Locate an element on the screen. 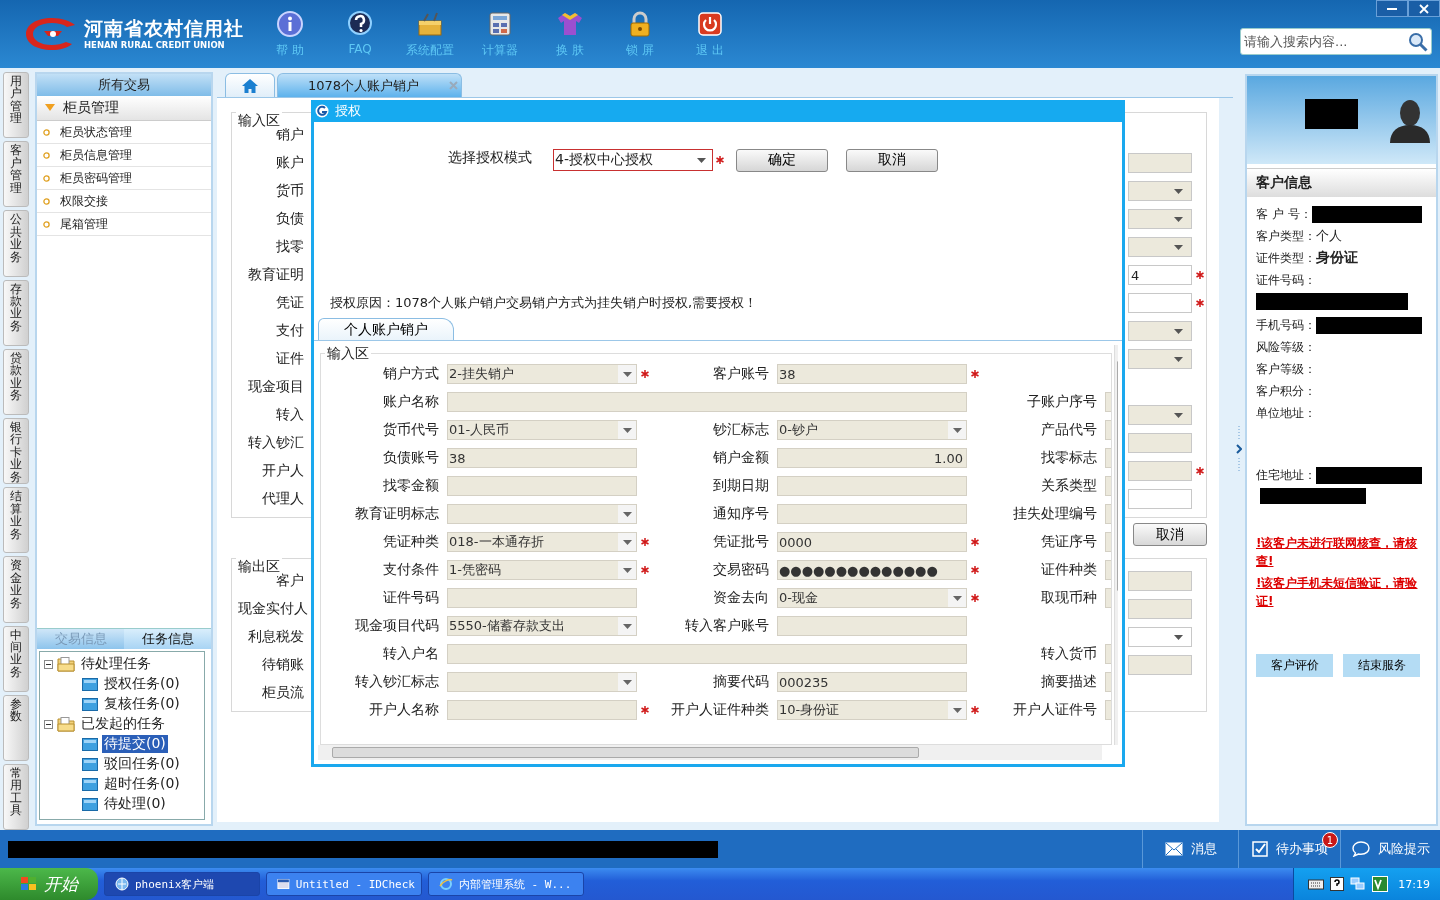  info-label: 手机号码： is located at coordinates (1286, 325).